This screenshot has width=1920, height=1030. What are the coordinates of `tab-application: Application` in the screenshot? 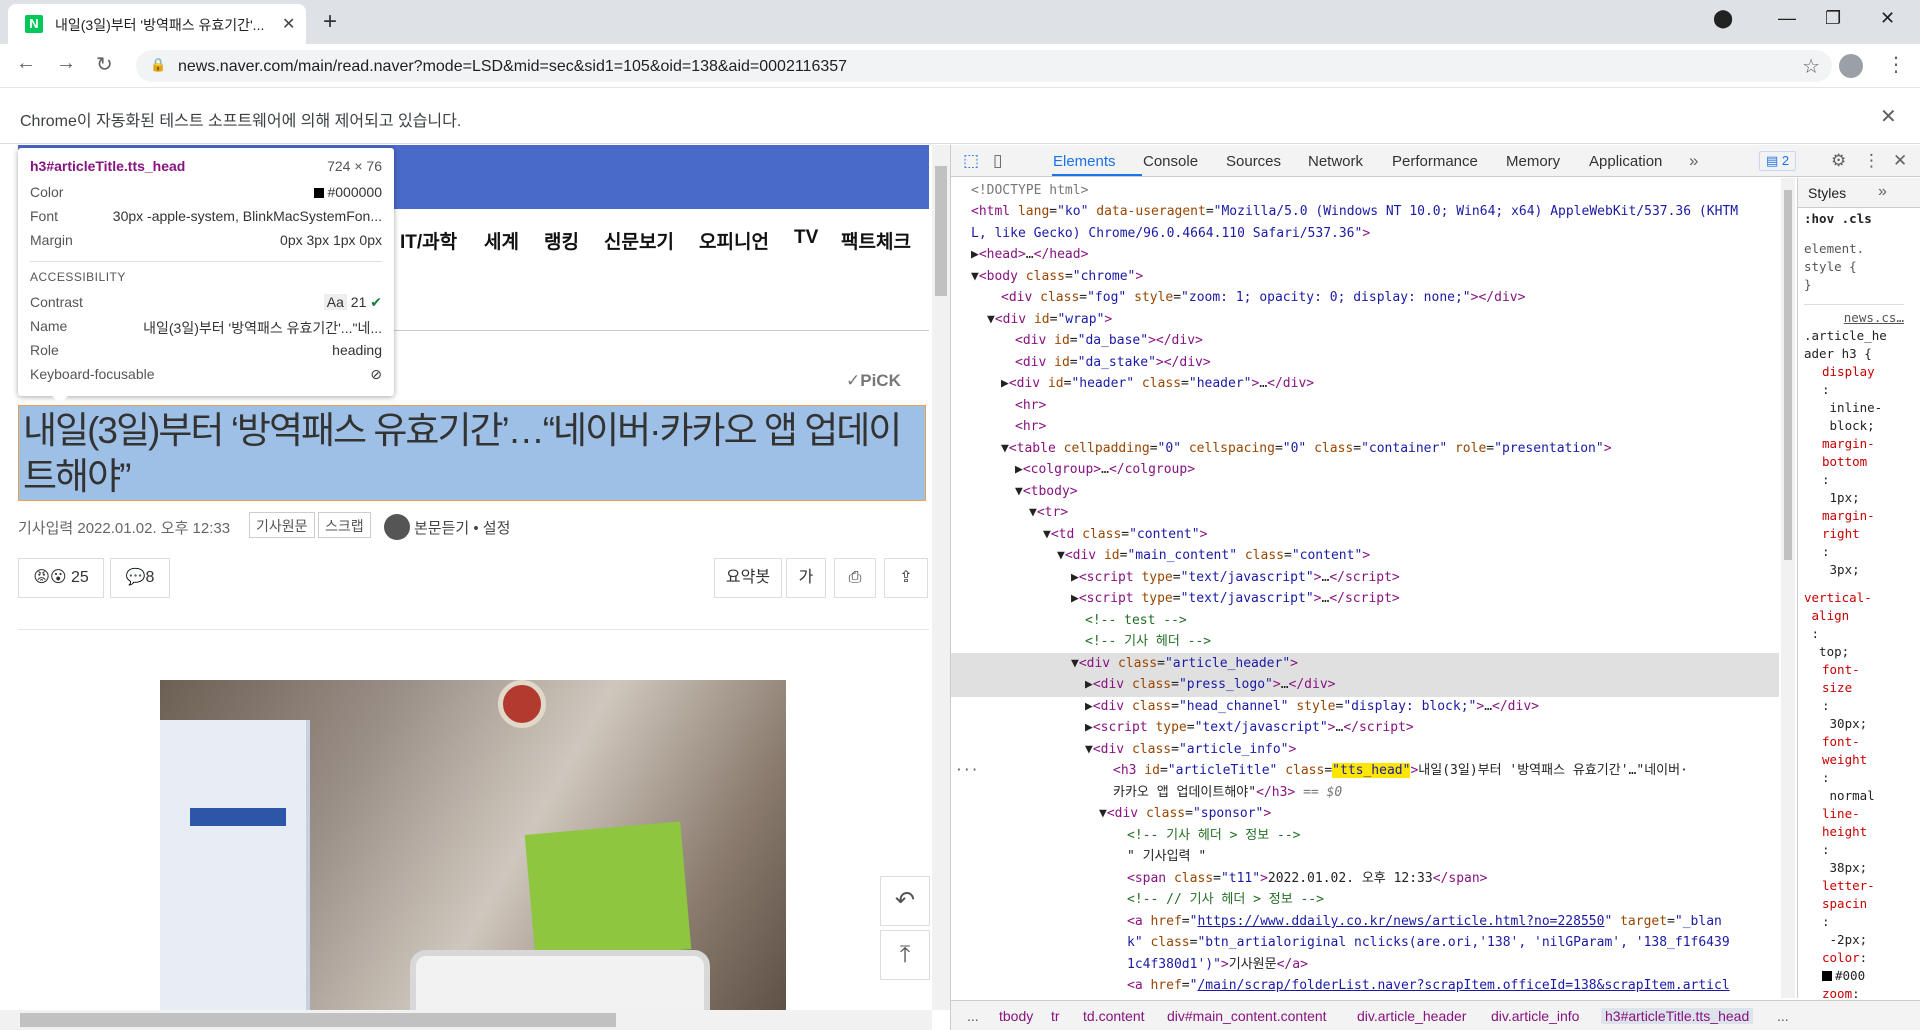 It's located at (1625, 161).